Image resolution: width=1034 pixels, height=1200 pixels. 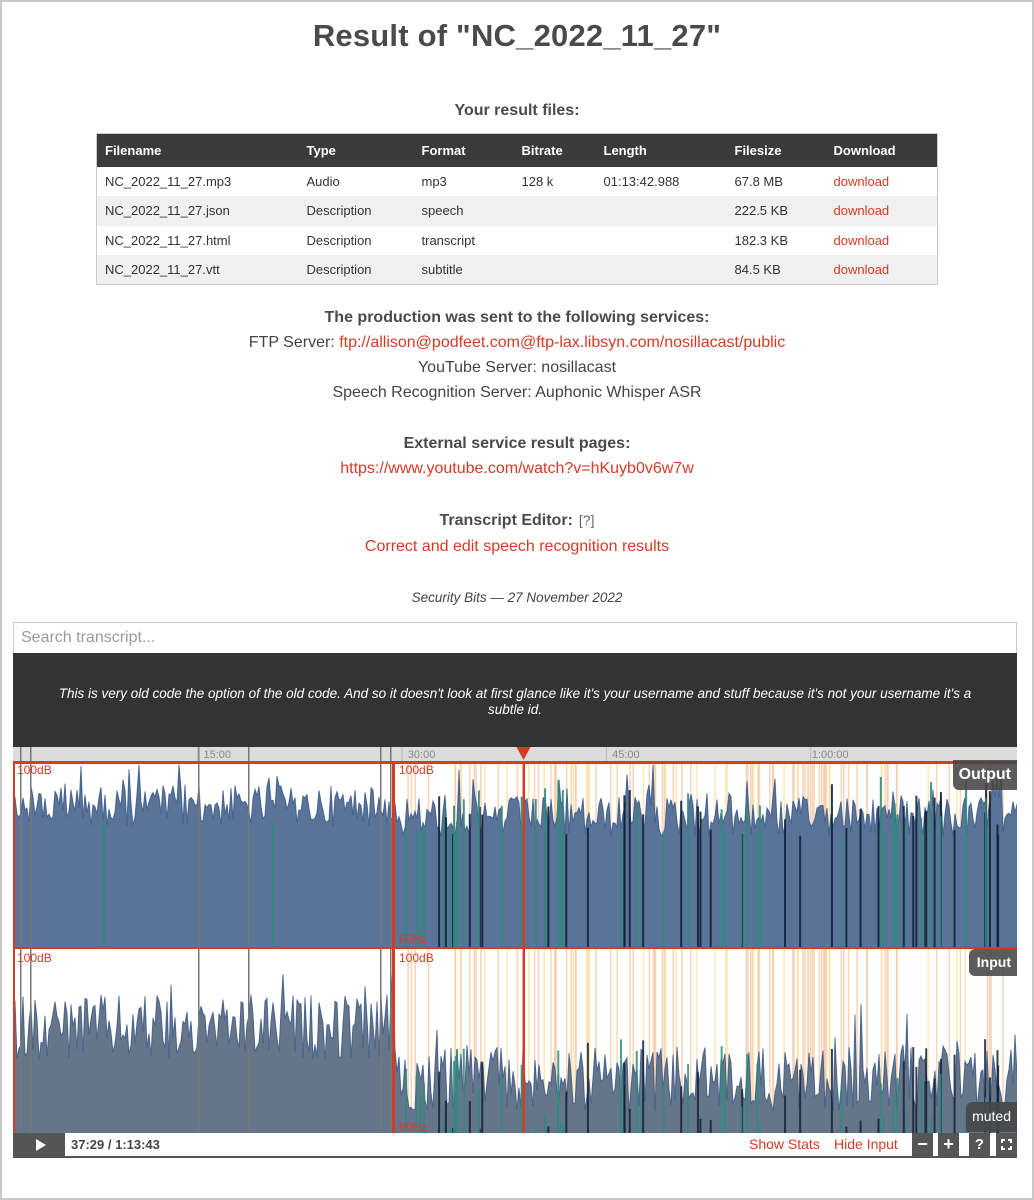 I want to click on timeline-tick-label: 45:00, so click(x=626, y=755).